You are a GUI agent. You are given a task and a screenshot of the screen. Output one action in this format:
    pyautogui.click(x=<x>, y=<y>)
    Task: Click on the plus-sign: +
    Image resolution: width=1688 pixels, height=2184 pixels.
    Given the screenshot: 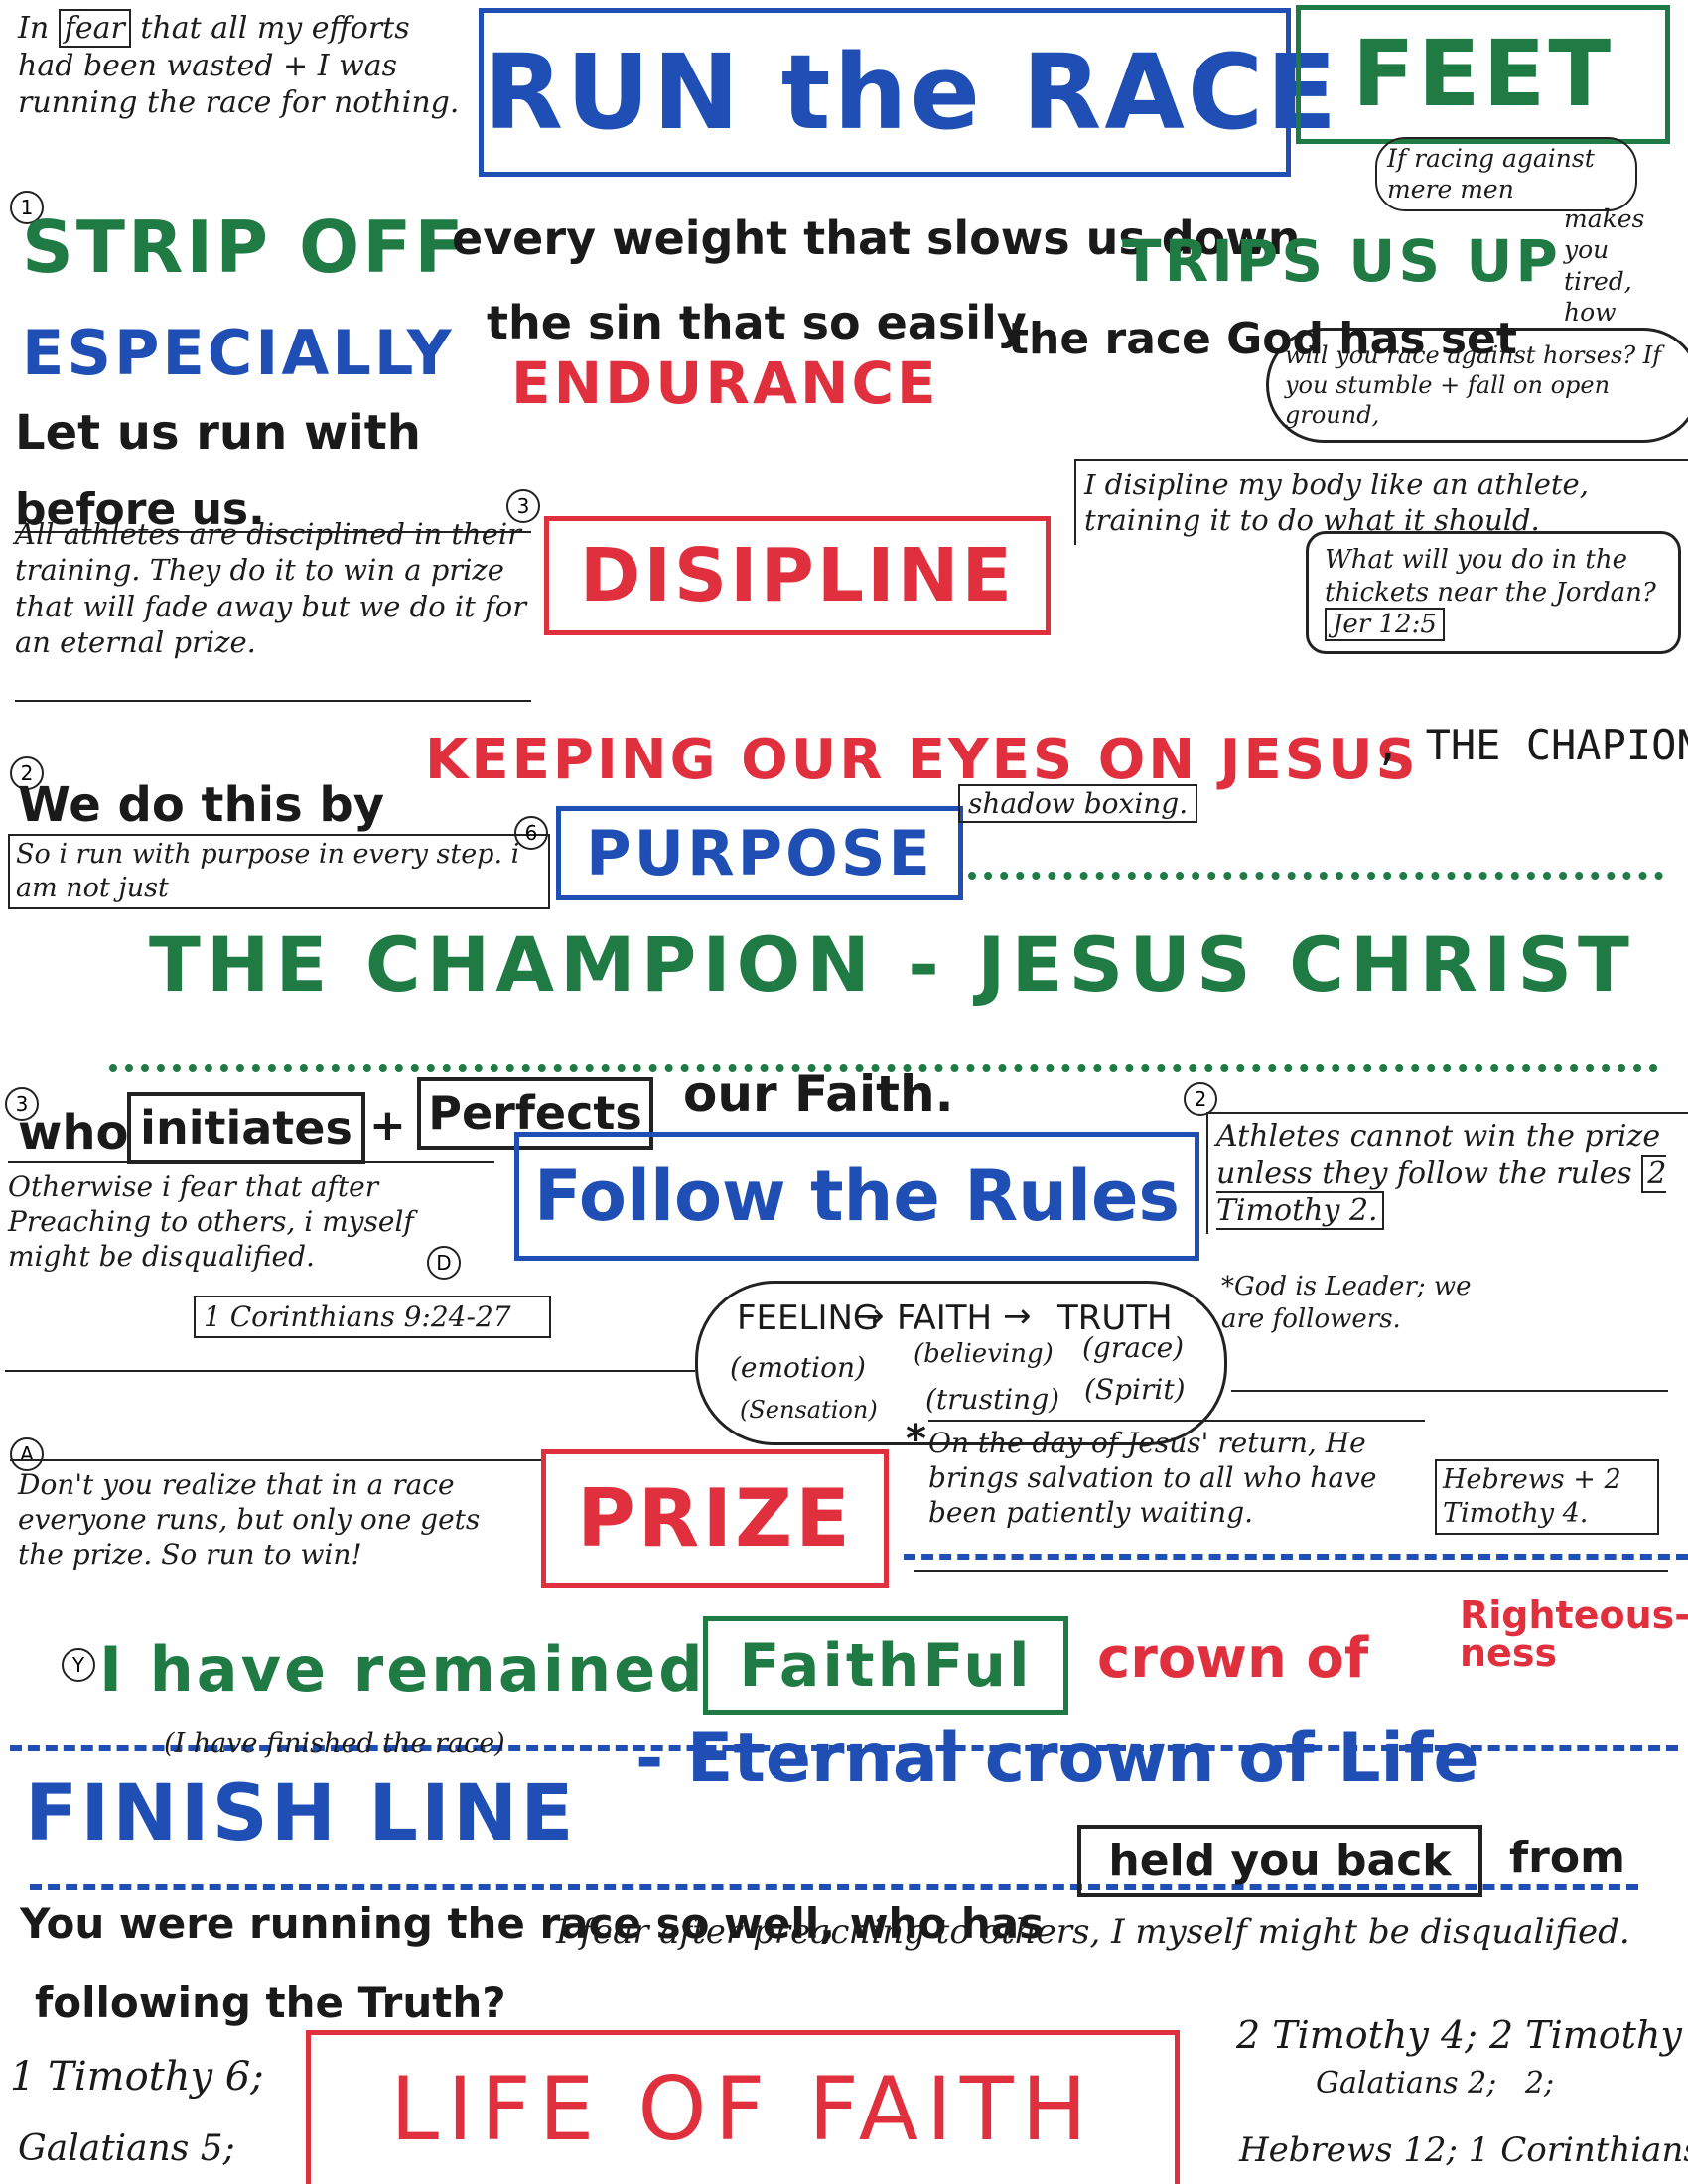 What is the action you would take?
    pyautogui.click(x=387, y=1125)
    